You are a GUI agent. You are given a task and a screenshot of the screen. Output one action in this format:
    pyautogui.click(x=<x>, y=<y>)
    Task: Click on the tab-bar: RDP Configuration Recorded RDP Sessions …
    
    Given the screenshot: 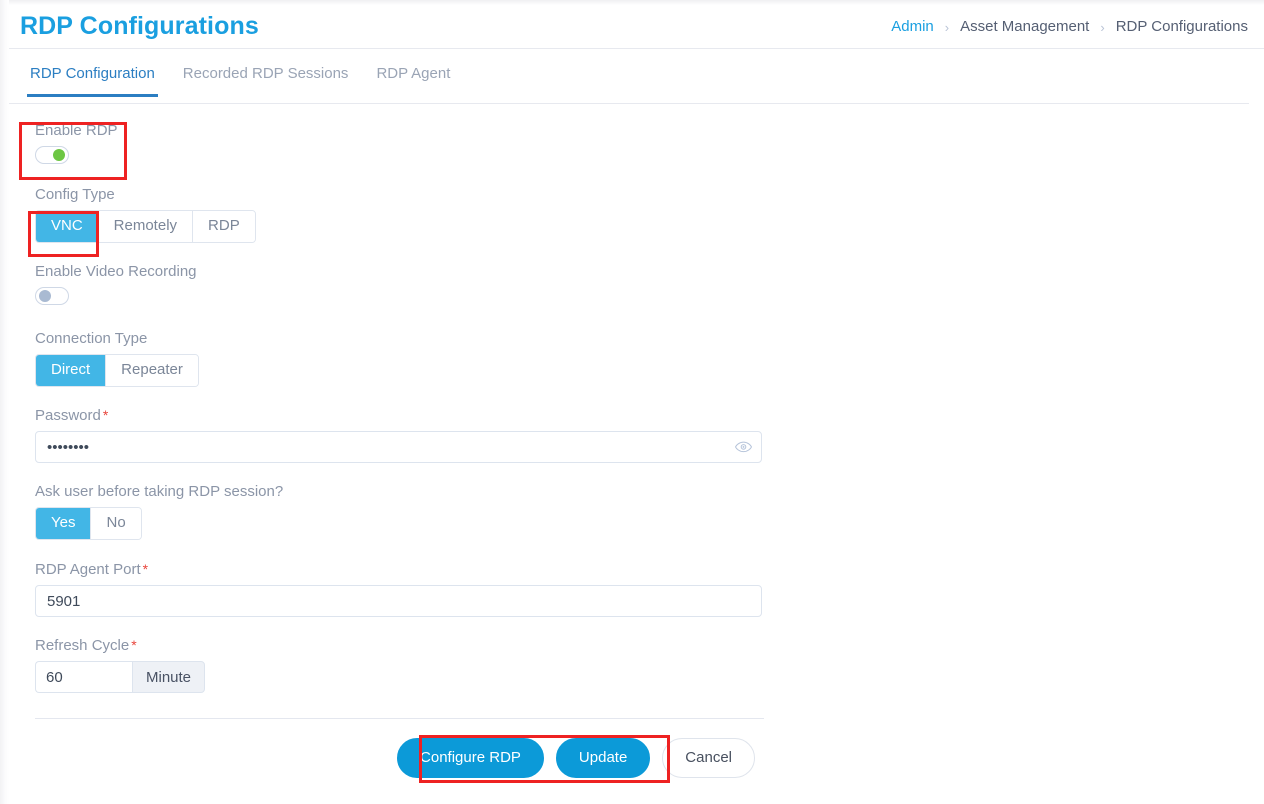 What is the action you would take?
    pyautogui.click(x=629, y=83)
    